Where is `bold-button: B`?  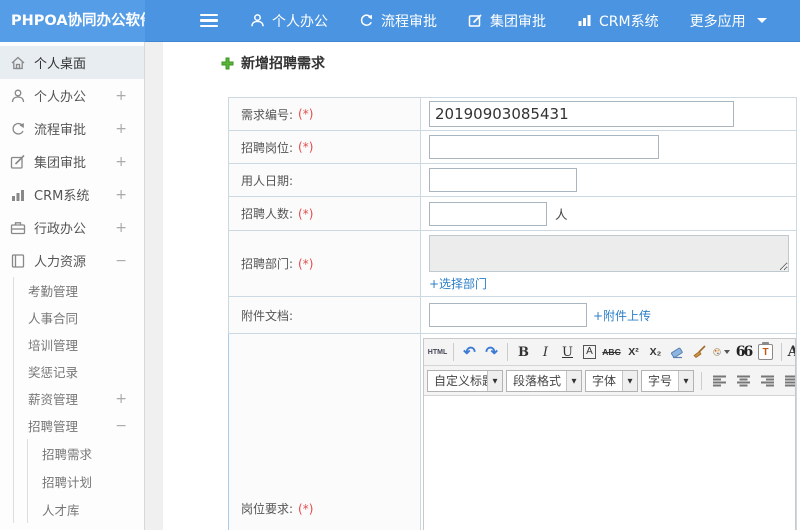
bold-button: B is located at coordinates (523, 352).